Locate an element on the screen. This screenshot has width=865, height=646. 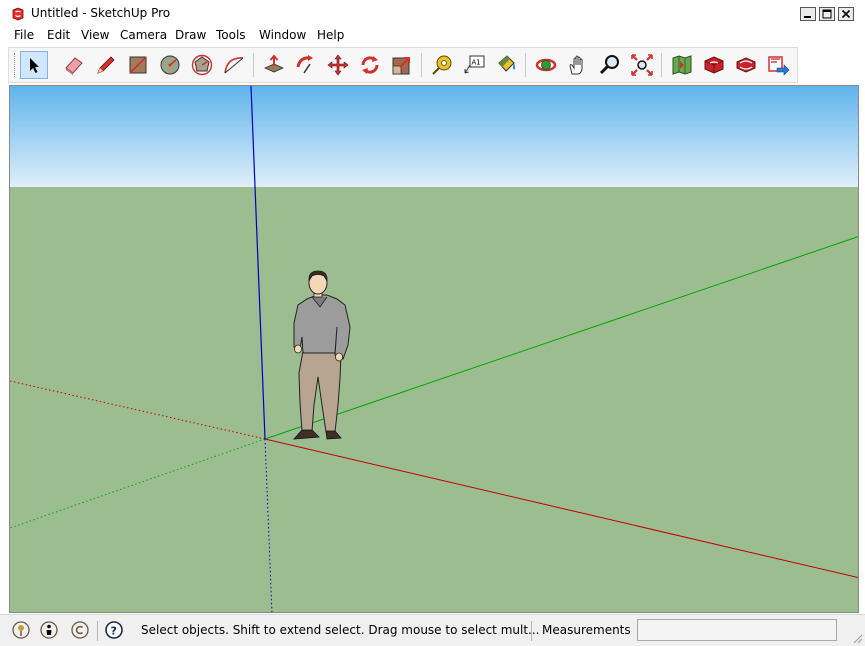
rectangle-icon is located at coordinates (138, 65).